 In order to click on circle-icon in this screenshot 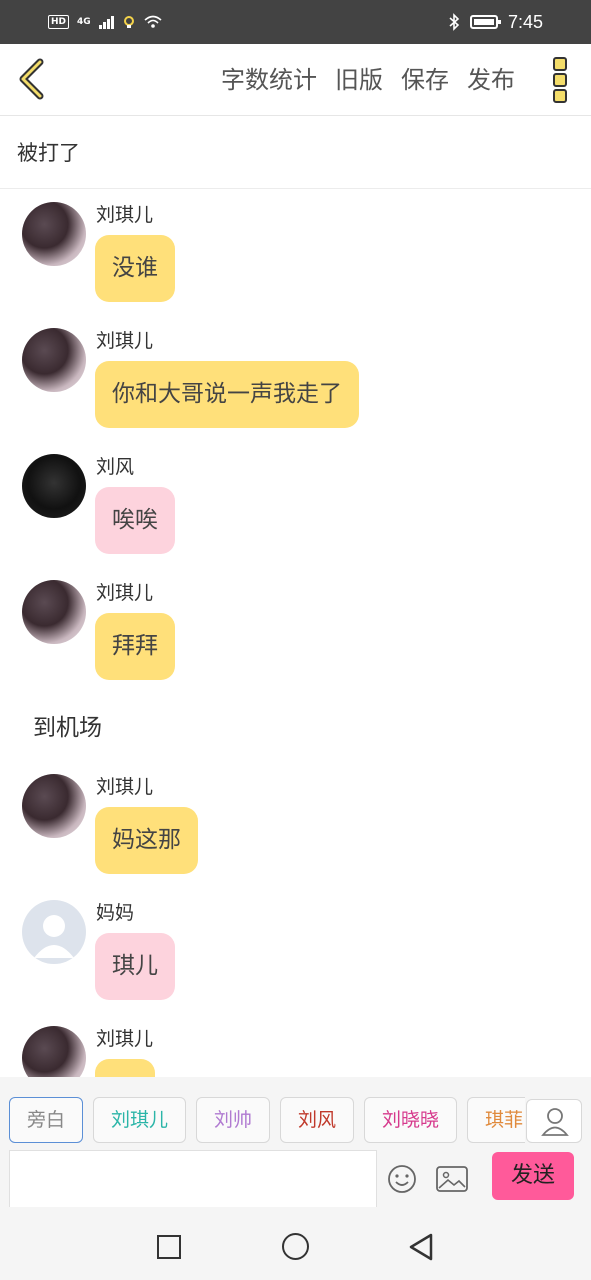, I will do `click(295, 1246)`.